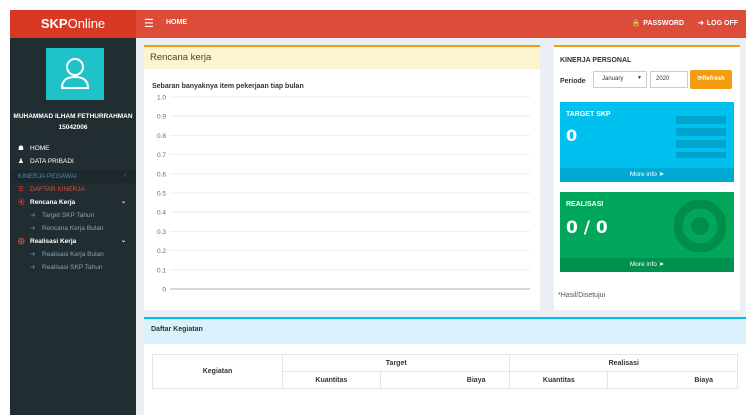  Describe the element at coordinates (701, 137) in the screenshot. I see `bars-icon` at that location.